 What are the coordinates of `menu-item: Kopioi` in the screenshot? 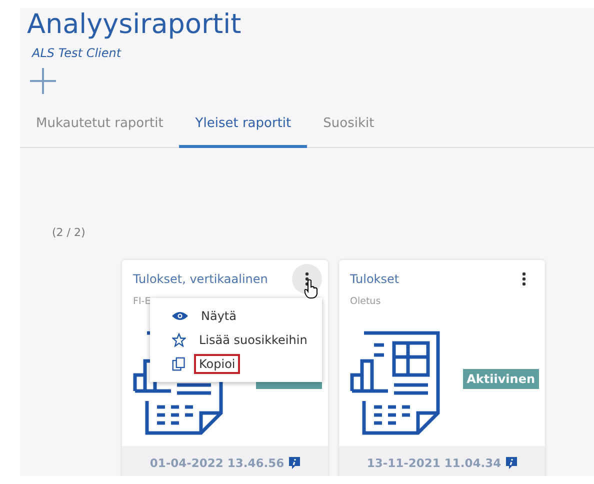 It's located at (217, 364).